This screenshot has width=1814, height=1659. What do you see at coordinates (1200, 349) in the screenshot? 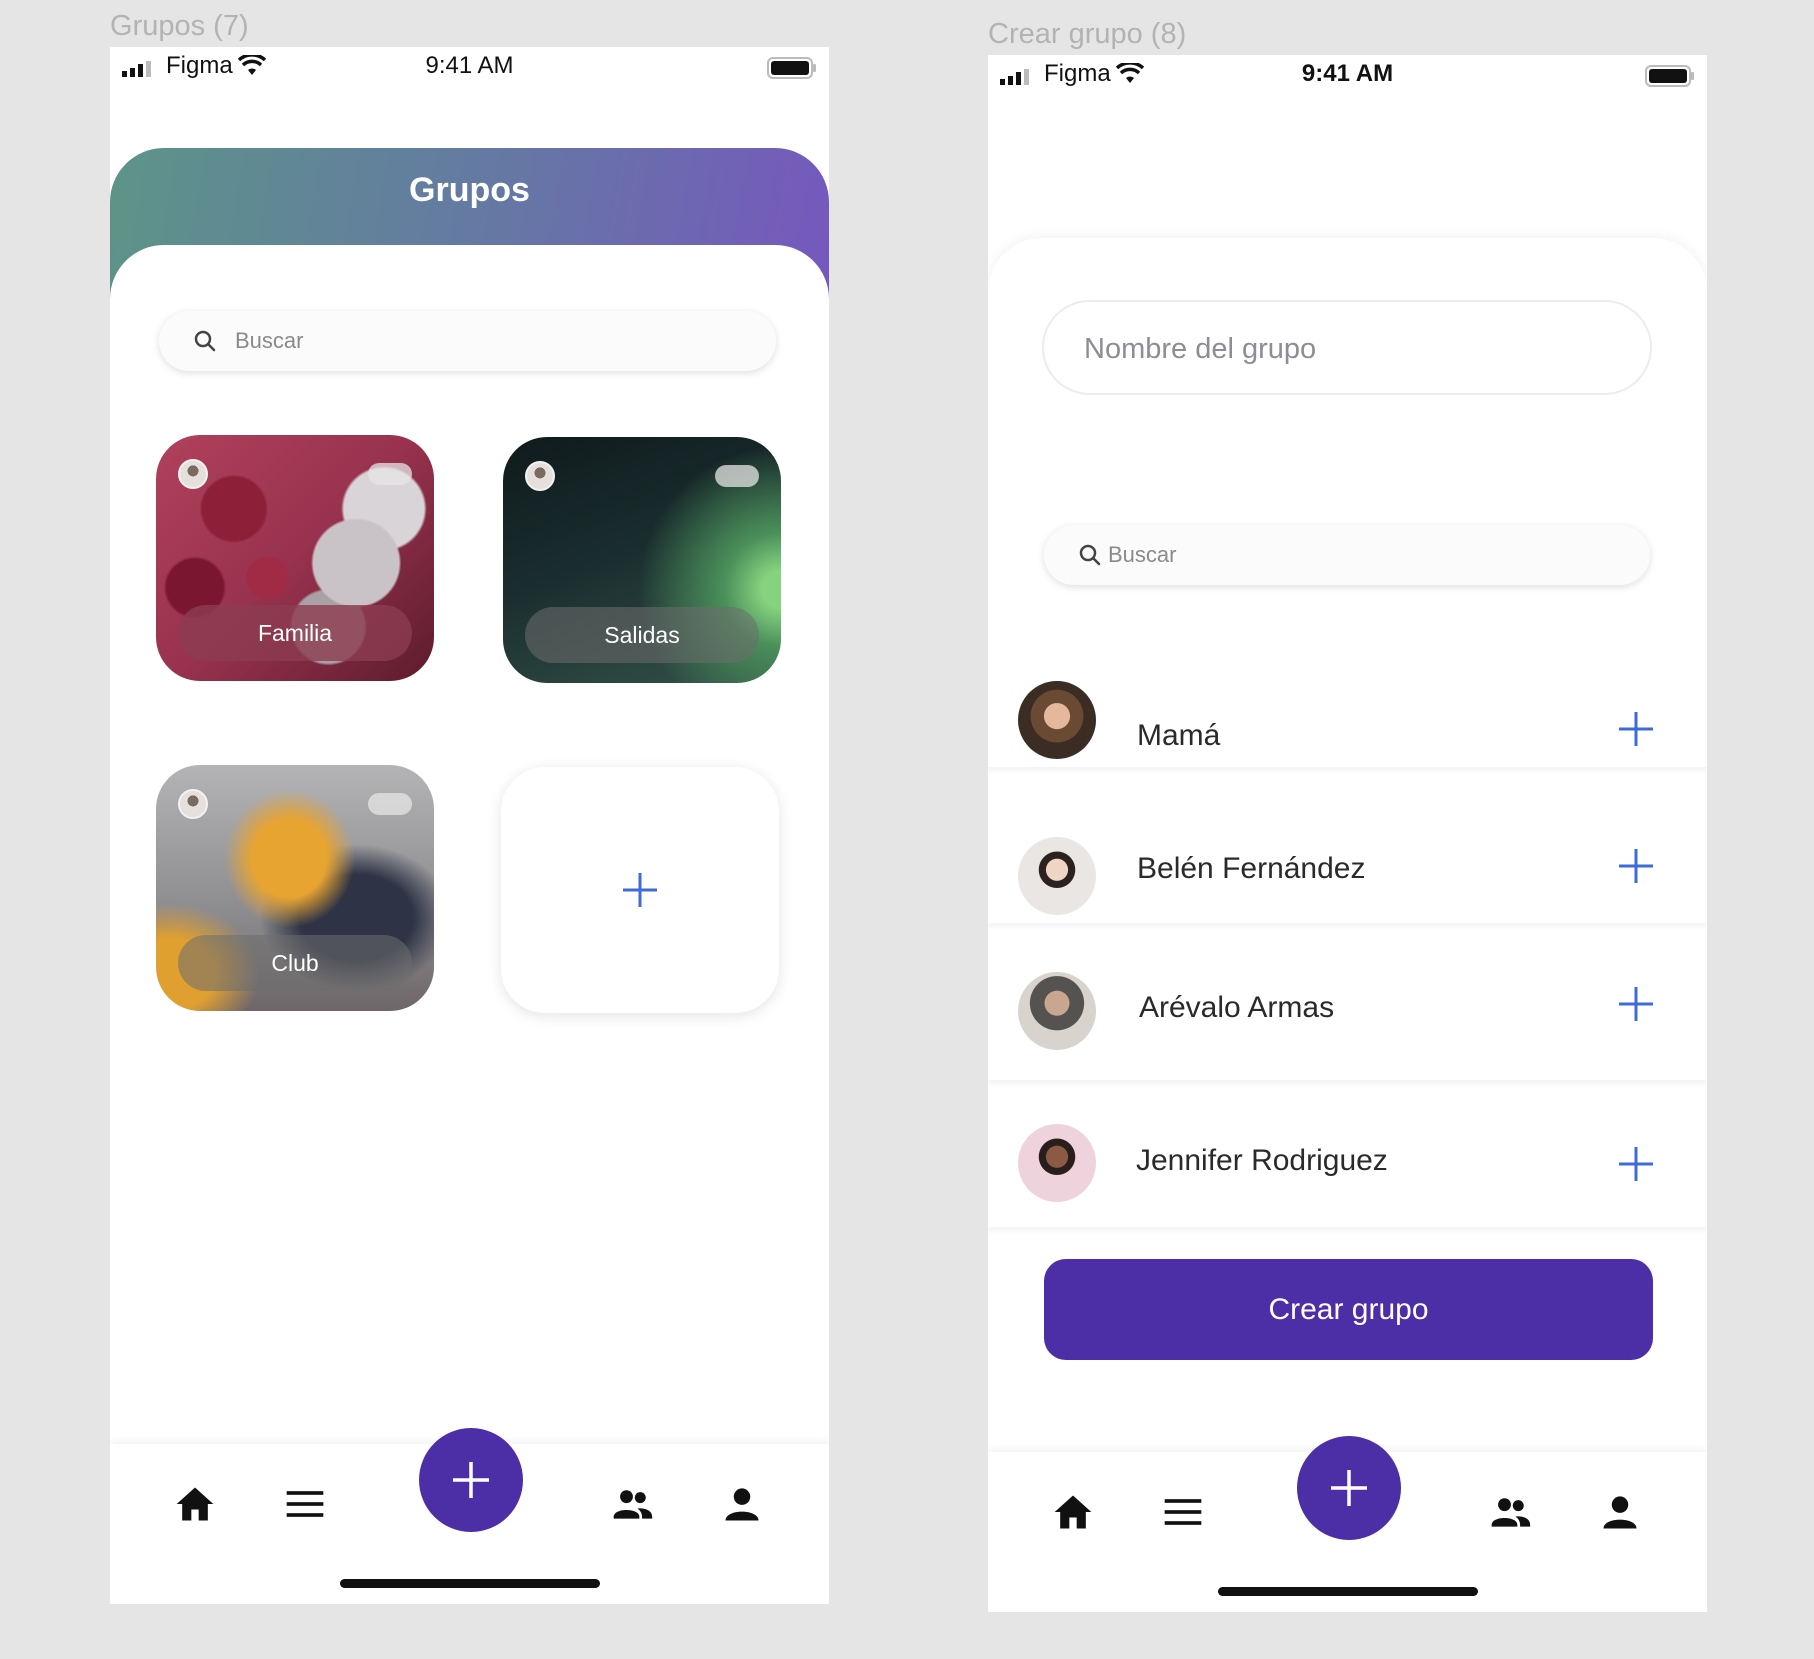
I see `group-name-placeholder: Nombre del grupo` at bounding box center [1200, 349].